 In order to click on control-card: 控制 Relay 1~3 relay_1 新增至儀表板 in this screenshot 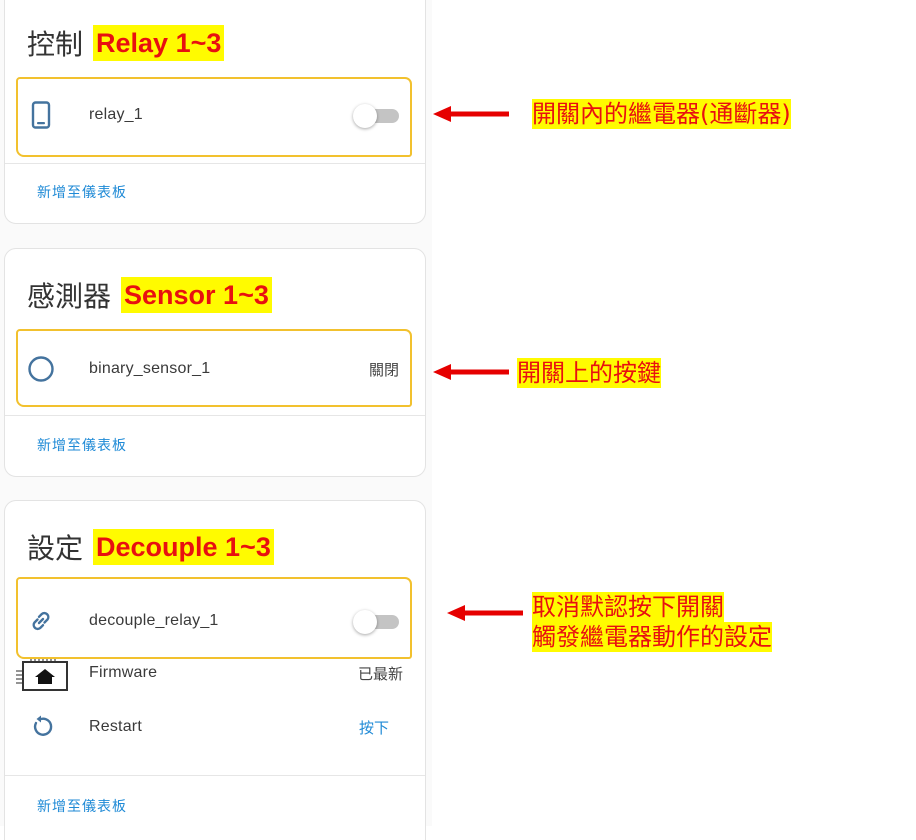, I will do `click(215, 112)`.